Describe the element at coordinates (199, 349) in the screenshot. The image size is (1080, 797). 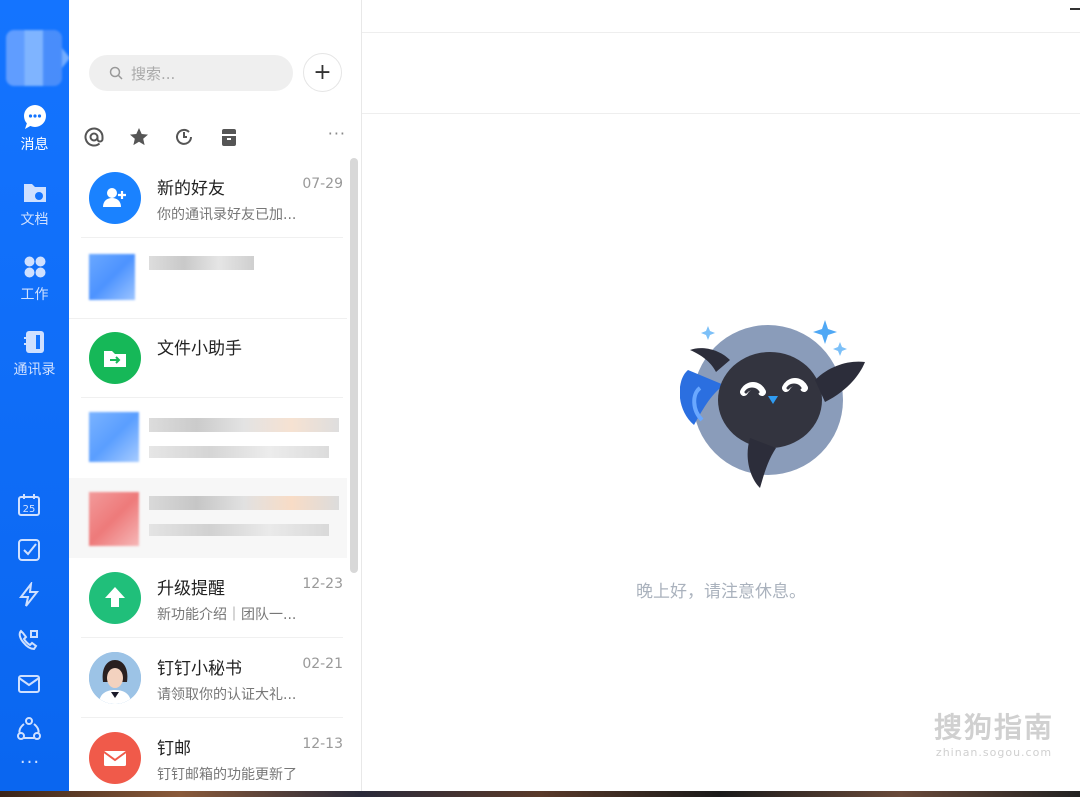
I see `conversation-name: 文件小助手` at that location.